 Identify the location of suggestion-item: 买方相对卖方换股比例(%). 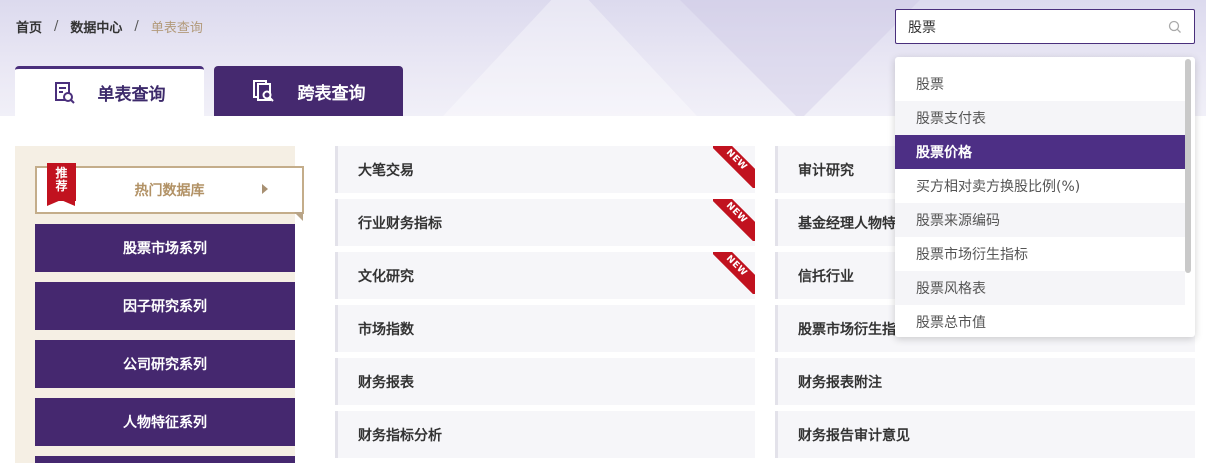
(1040, 186).